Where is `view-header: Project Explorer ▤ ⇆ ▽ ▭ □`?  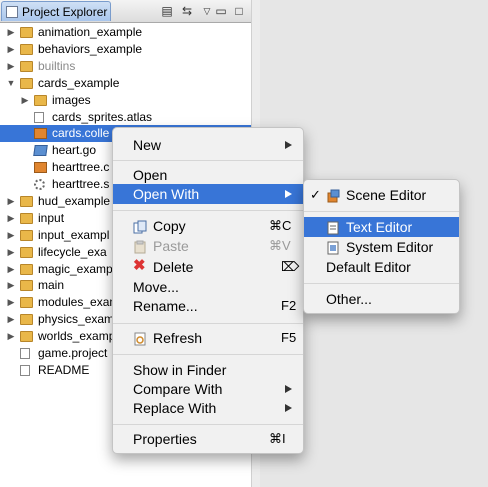
view-header: Project Explorer ▤ ⇆ ▽ ▭ □ is located at coordinates (125, 11).